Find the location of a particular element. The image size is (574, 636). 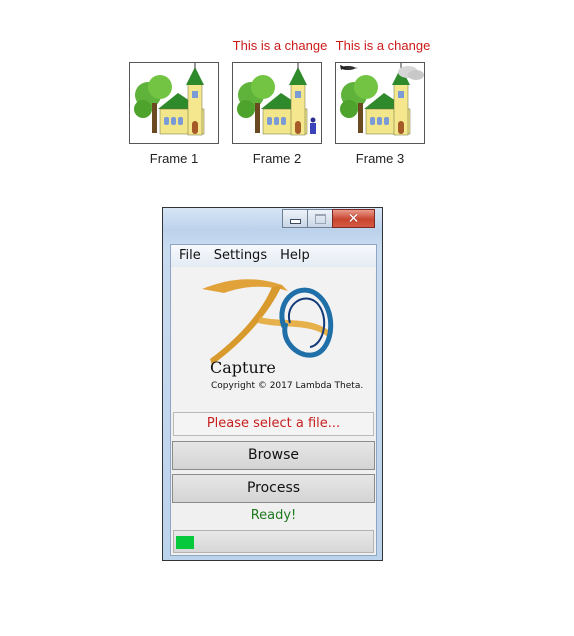

frame-caption: Frame 1 is located at coordinates (174, 158).